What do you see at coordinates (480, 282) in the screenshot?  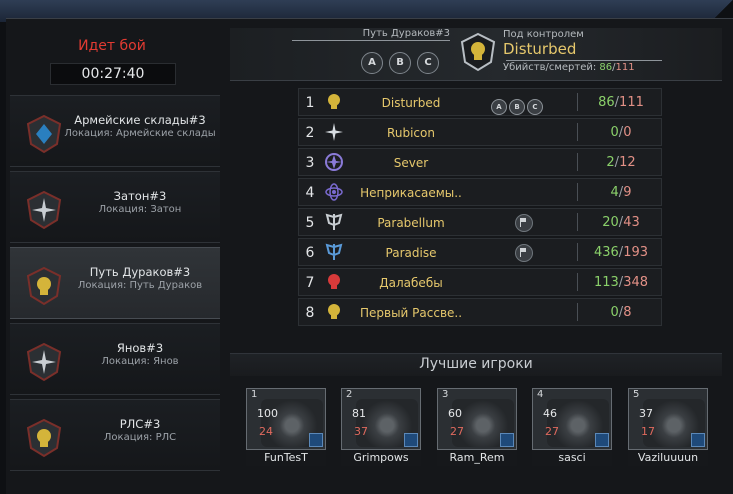 I see `table-row: 7 Далабебы 113/348` at bounding box center [480, 282].